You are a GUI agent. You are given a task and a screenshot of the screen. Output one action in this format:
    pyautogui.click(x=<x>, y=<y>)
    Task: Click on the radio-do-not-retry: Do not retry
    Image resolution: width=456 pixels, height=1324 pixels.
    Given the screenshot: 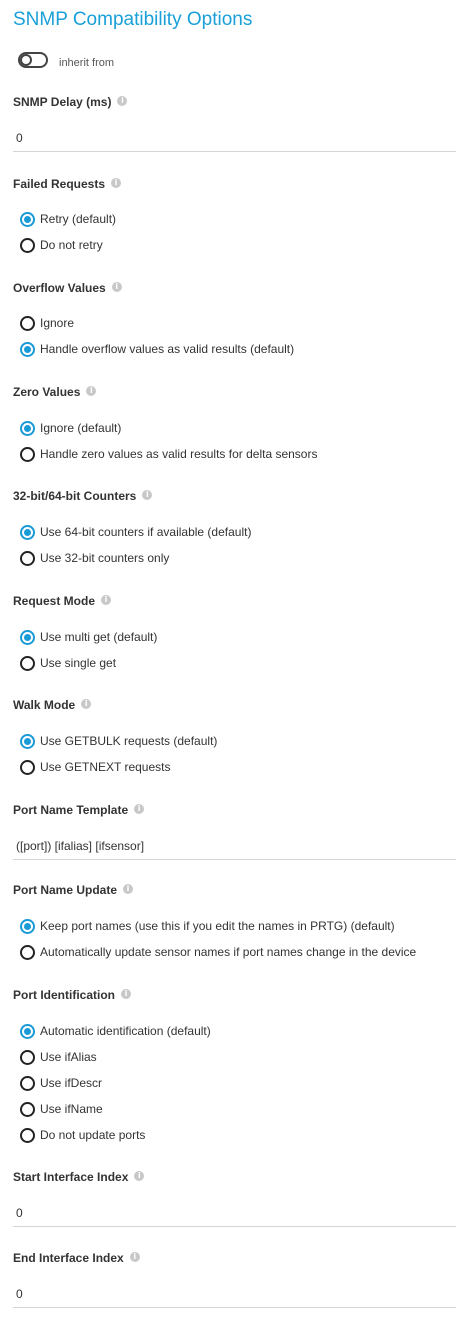 What is the action you would take?
    pyautogui.click(x=61, y=245)
    